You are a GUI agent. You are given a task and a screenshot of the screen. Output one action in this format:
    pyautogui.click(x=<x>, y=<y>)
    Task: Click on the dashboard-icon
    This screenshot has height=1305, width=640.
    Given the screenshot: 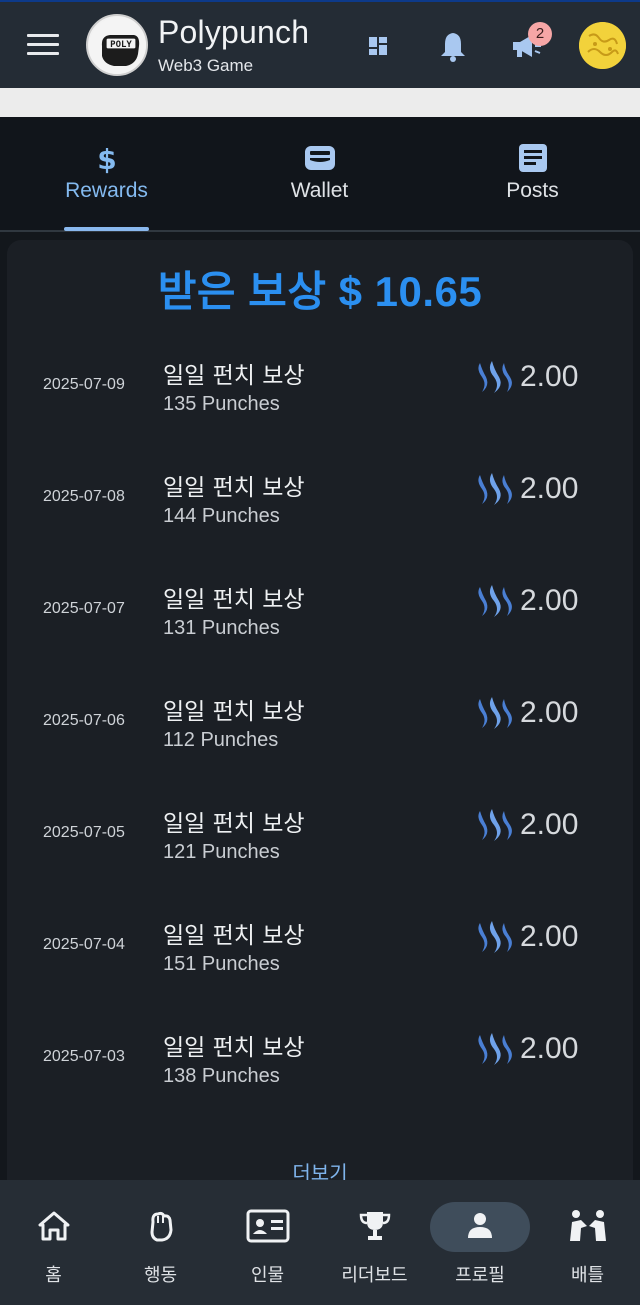 What is the action you would take?
    pyautogui.click(x=378, y=46)
    